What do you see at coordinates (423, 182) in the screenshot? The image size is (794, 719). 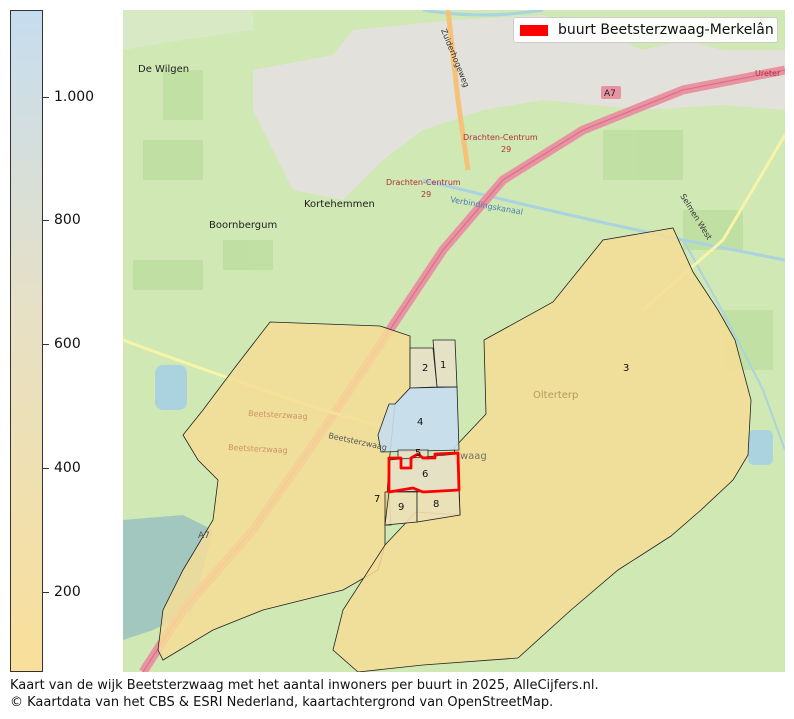 I see `label-drachten-centrum-2: Drachten-Centrum` at bounding box center [423, 182].